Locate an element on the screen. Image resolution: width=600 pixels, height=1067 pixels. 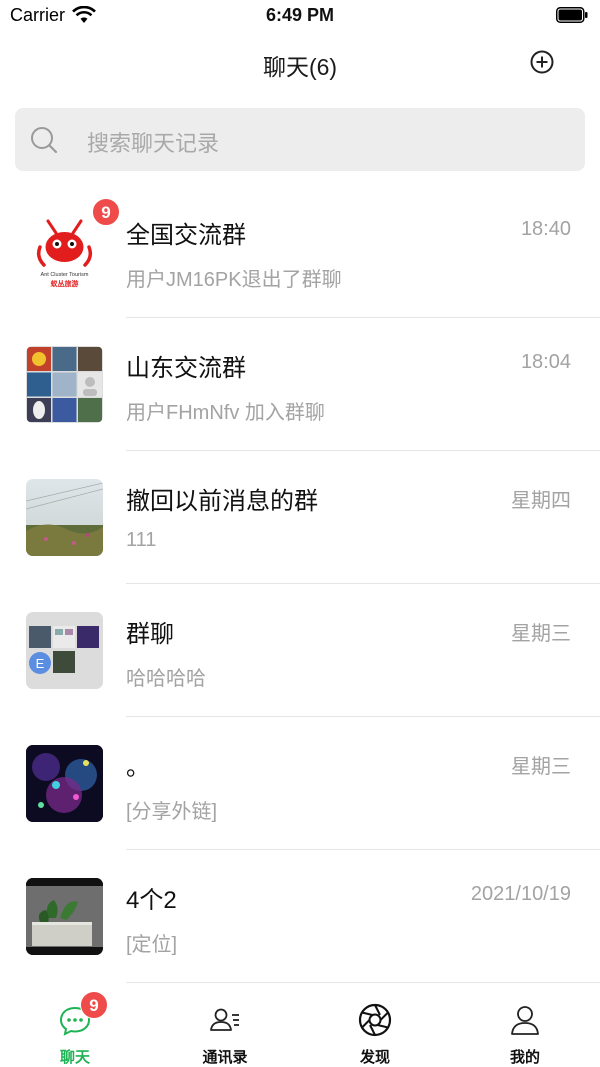
tab-unread-badge: 9 is located at coordinates (94, 1005).